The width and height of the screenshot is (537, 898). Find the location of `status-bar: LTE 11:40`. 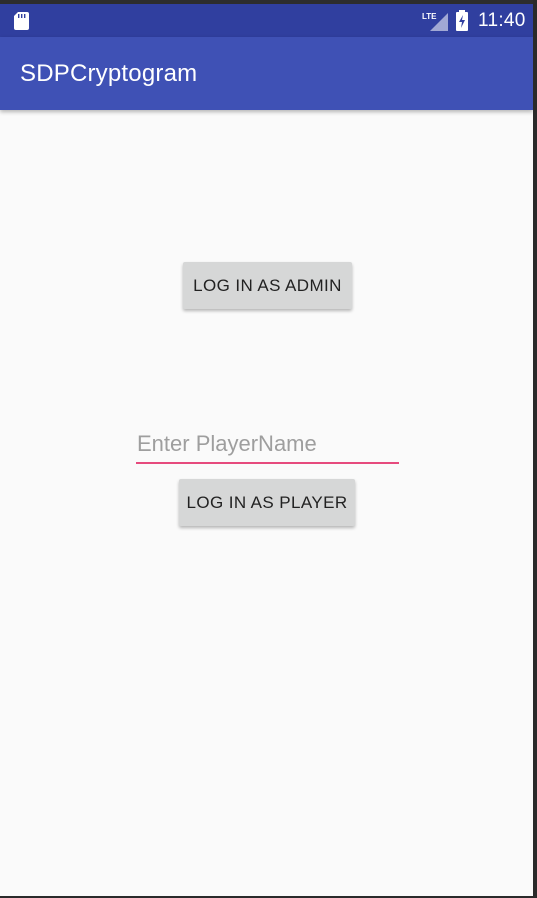

status-bar: LTE 11:40 is located at coordinates (266, 18).